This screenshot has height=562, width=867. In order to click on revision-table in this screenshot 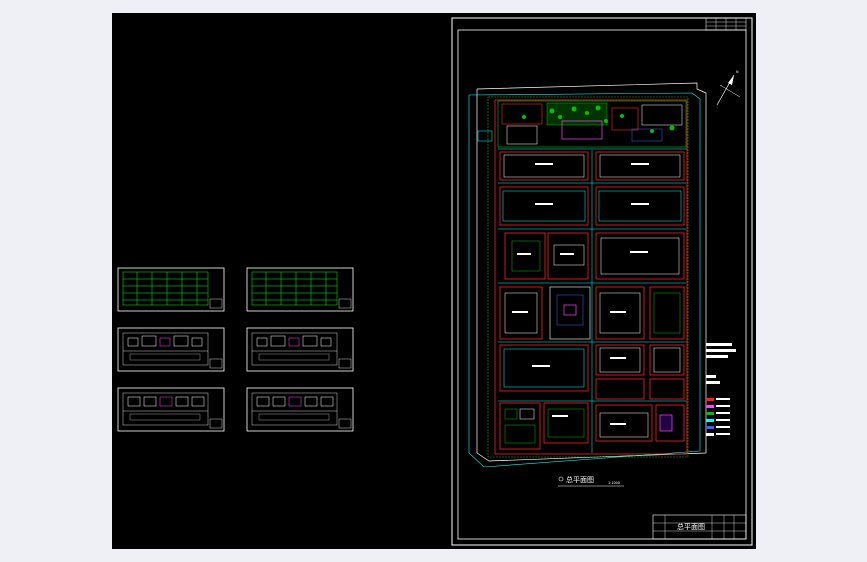, I will do `click(726, 24)`.